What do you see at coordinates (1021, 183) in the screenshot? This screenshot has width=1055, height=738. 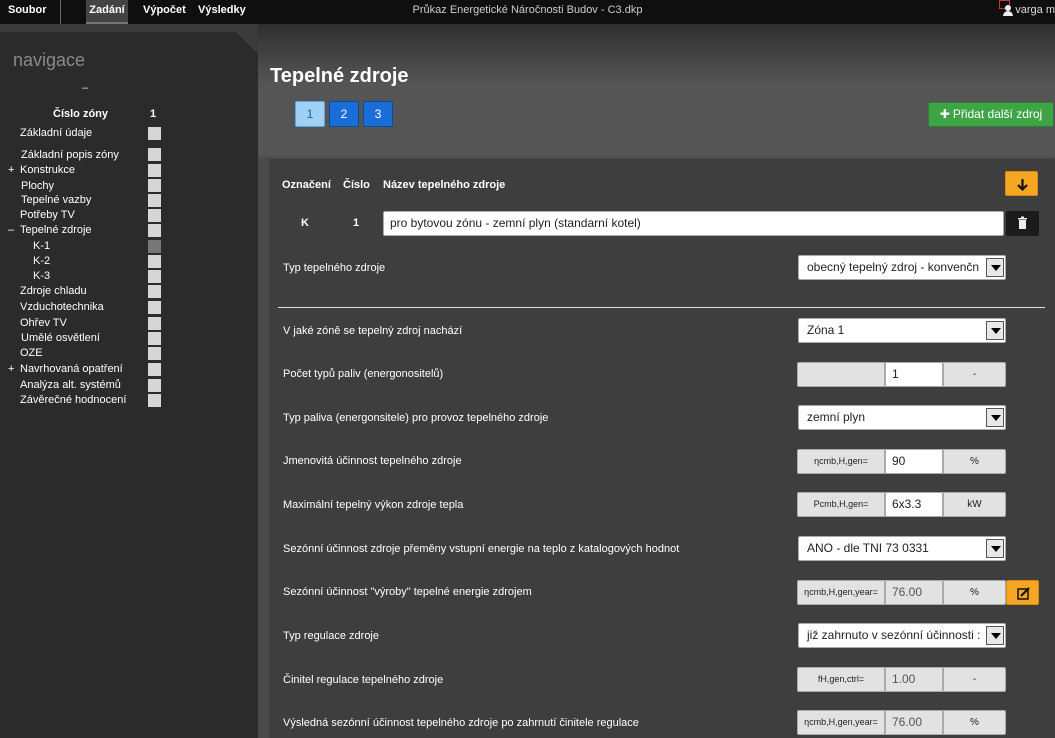 I see `move-down-button` at bounding box center [1021, 183].